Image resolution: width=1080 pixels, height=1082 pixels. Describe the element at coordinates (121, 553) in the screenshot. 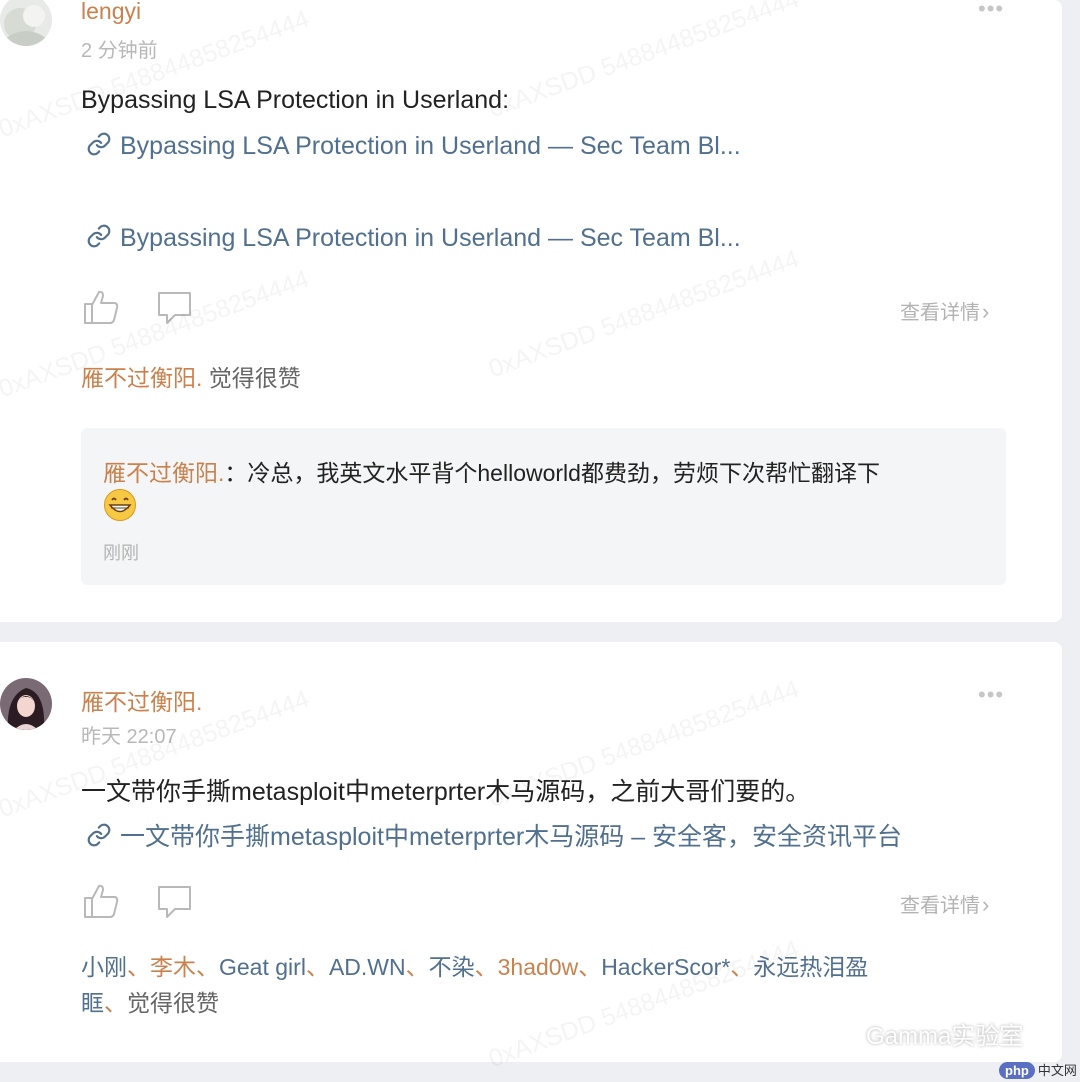

I see `reply-time: 刚刚` at that location.